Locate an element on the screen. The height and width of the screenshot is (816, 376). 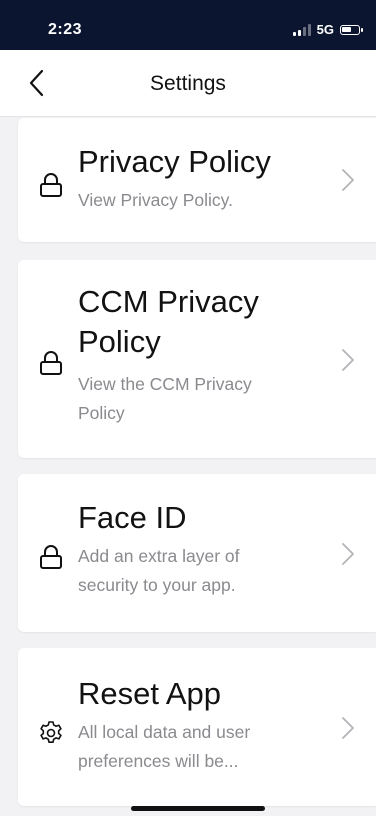
navigation-bar: Settings is located at coordinates (188, 83).